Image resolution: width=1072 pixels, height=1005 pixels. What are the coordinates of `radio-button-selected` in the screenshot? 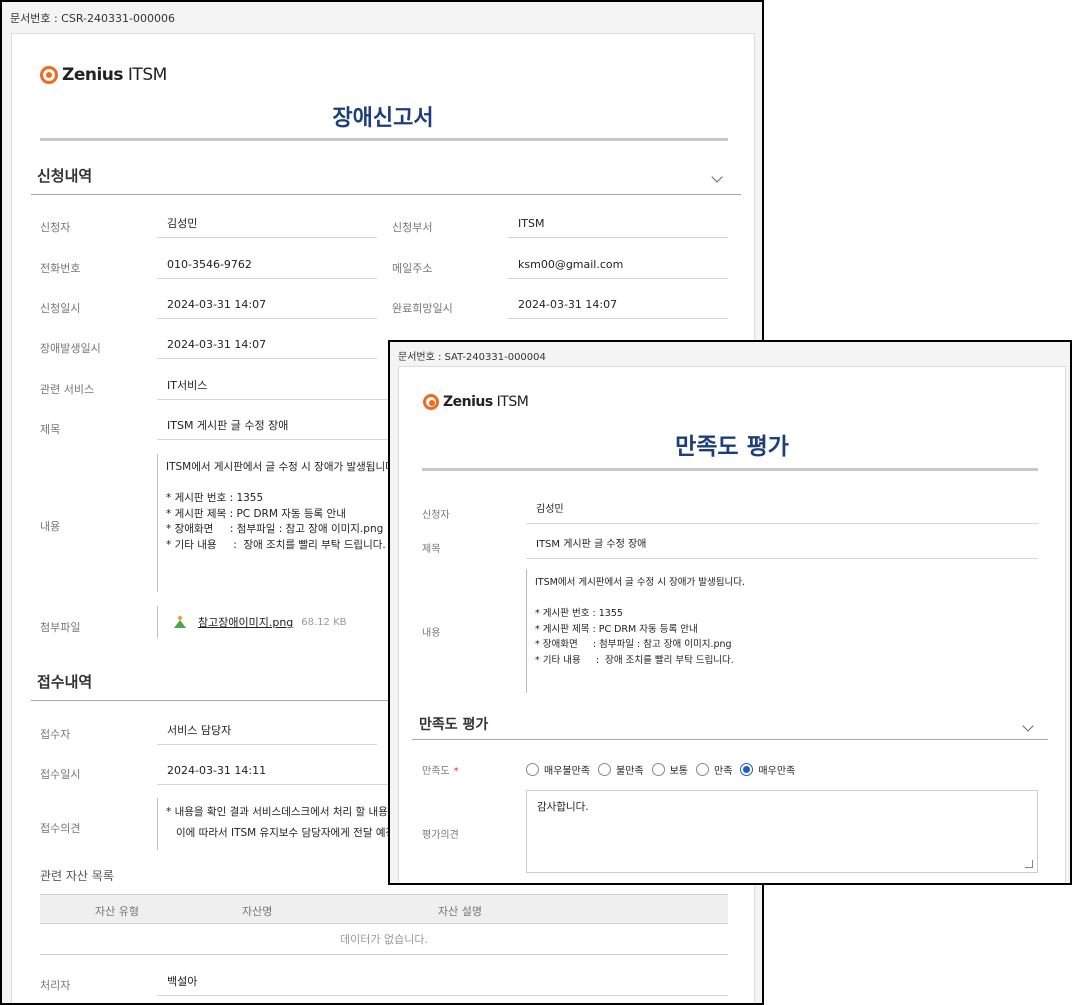 It's located at (747, 769).